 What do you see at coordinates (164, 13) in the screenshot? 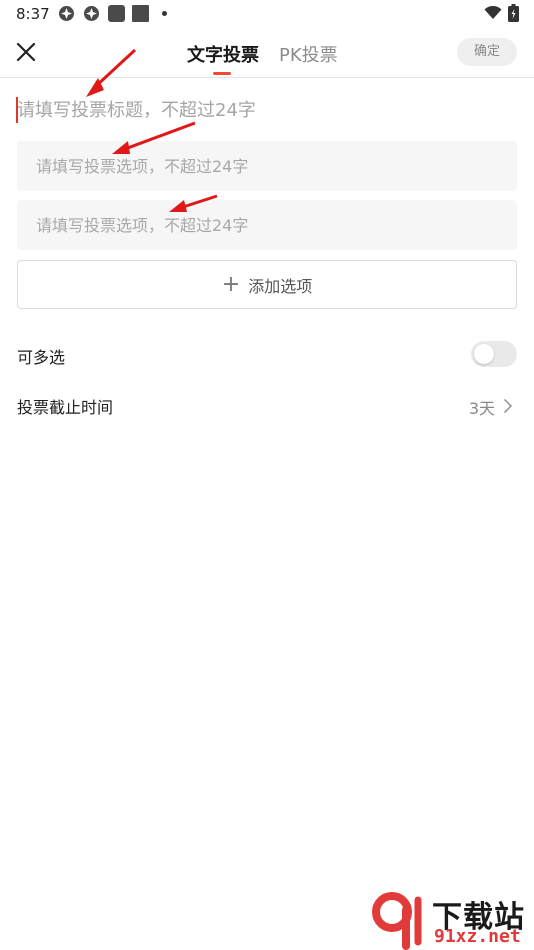
I see `notification-dot` at bounding box center [164, 13].